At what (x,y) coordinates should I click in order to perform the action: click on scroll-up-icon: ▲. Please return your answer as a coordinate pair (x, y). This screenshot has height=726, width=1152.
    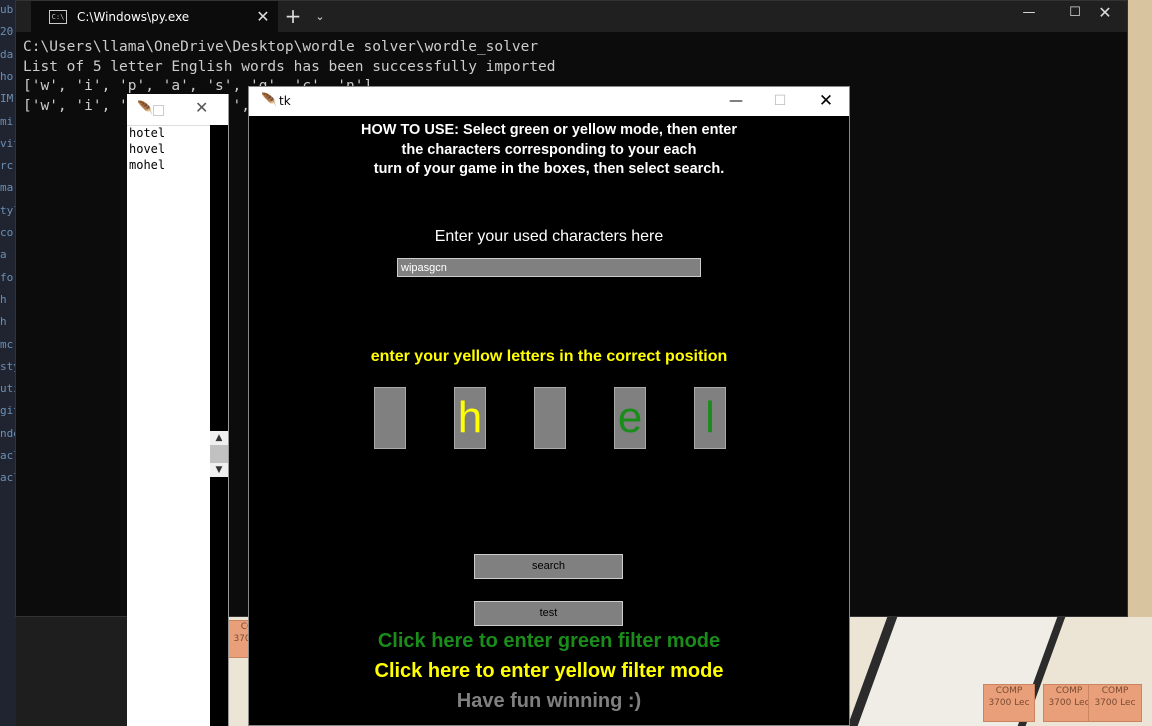
    Looking at the image, I should click on (219, 438).